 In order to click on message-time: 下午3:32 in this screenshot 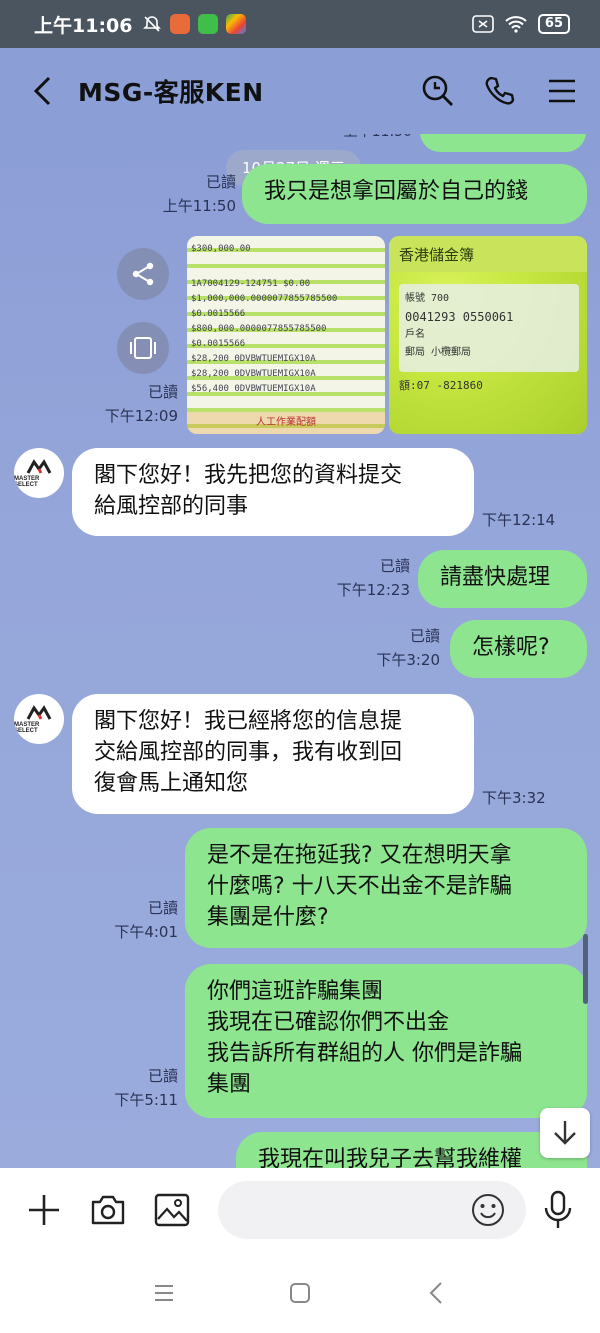, I will do `click(514, 798)`.